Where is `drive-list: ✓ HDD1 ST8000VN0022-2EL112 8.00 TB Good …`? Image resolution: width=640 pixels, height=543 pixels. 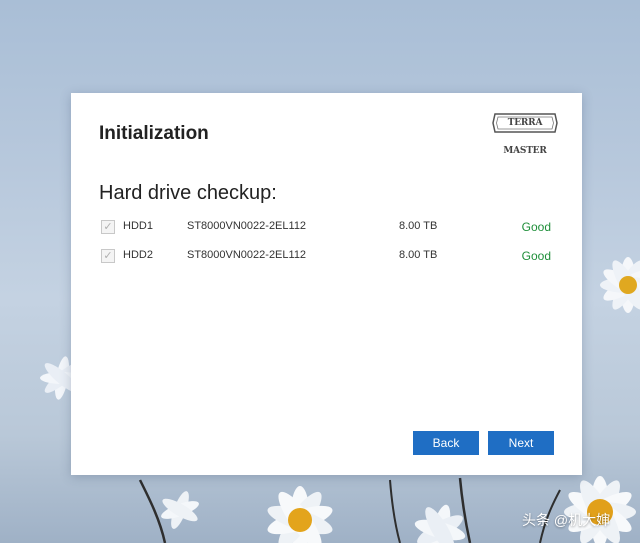
drive-list: ✓ HDD1 ST8000VN0022-2EL112 8.00 TB Good … is located at coordinates (329, 247).